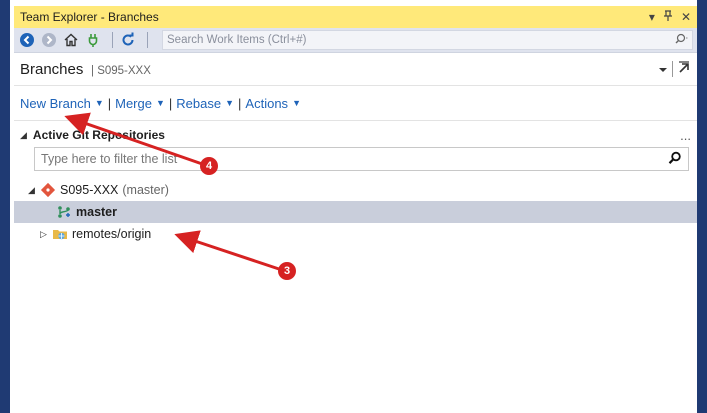 This screenshot has width=707, height=413. I want to click on title-controls: ▾ ✕, so click(670, 17).